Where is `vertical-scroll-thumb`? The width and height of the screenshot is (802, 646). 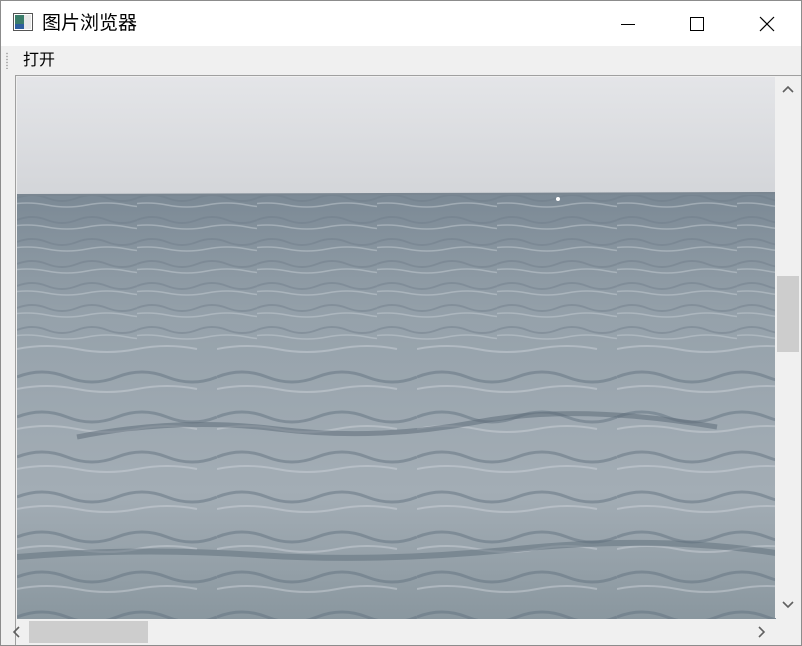 vertical-scroll-thumb is located at coordinates (788, 313).